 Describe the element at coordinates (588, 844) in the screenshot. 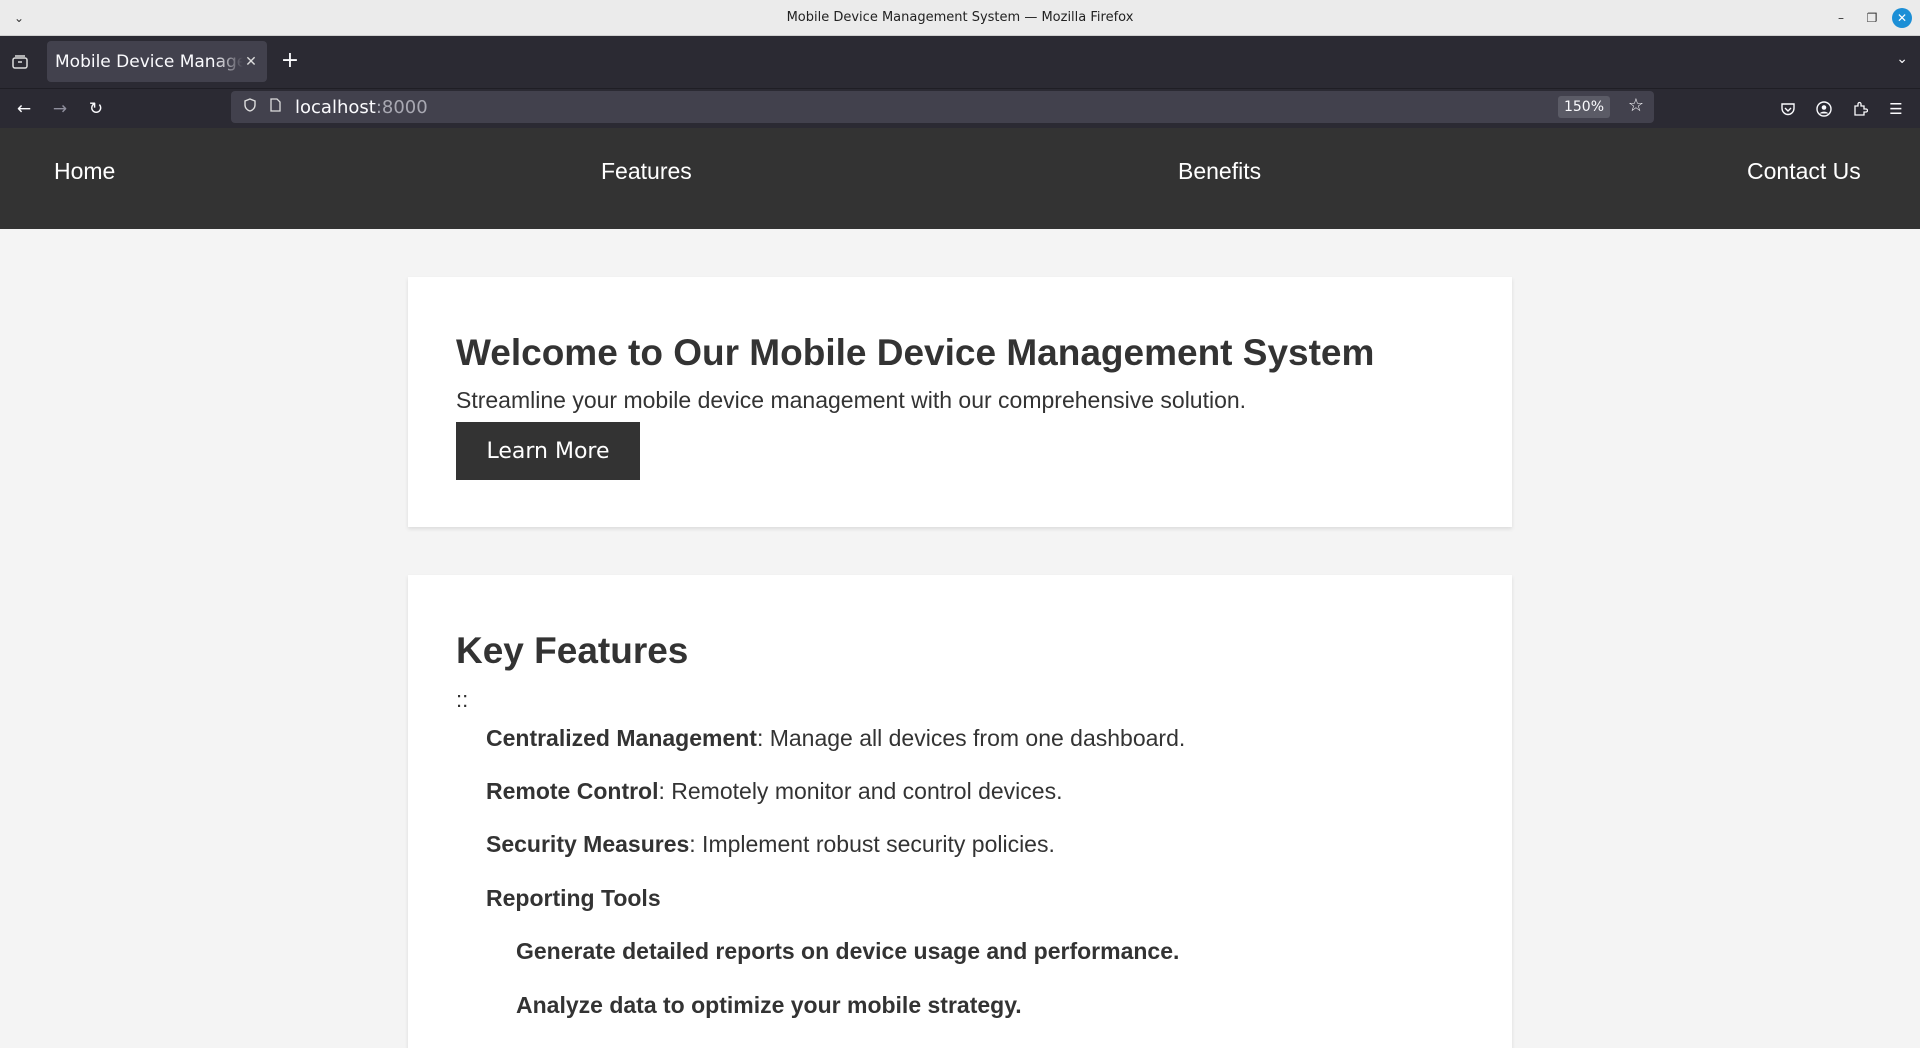

I see `feature-title: Security Measures` at that location.